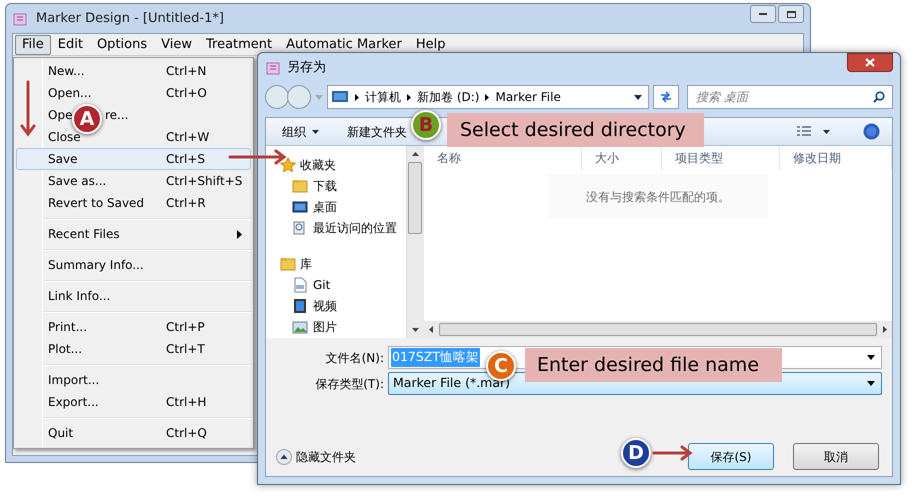 The image size is (922, 500). I want to click on shortcut-label: Ctrl+W, so click(188, 137).